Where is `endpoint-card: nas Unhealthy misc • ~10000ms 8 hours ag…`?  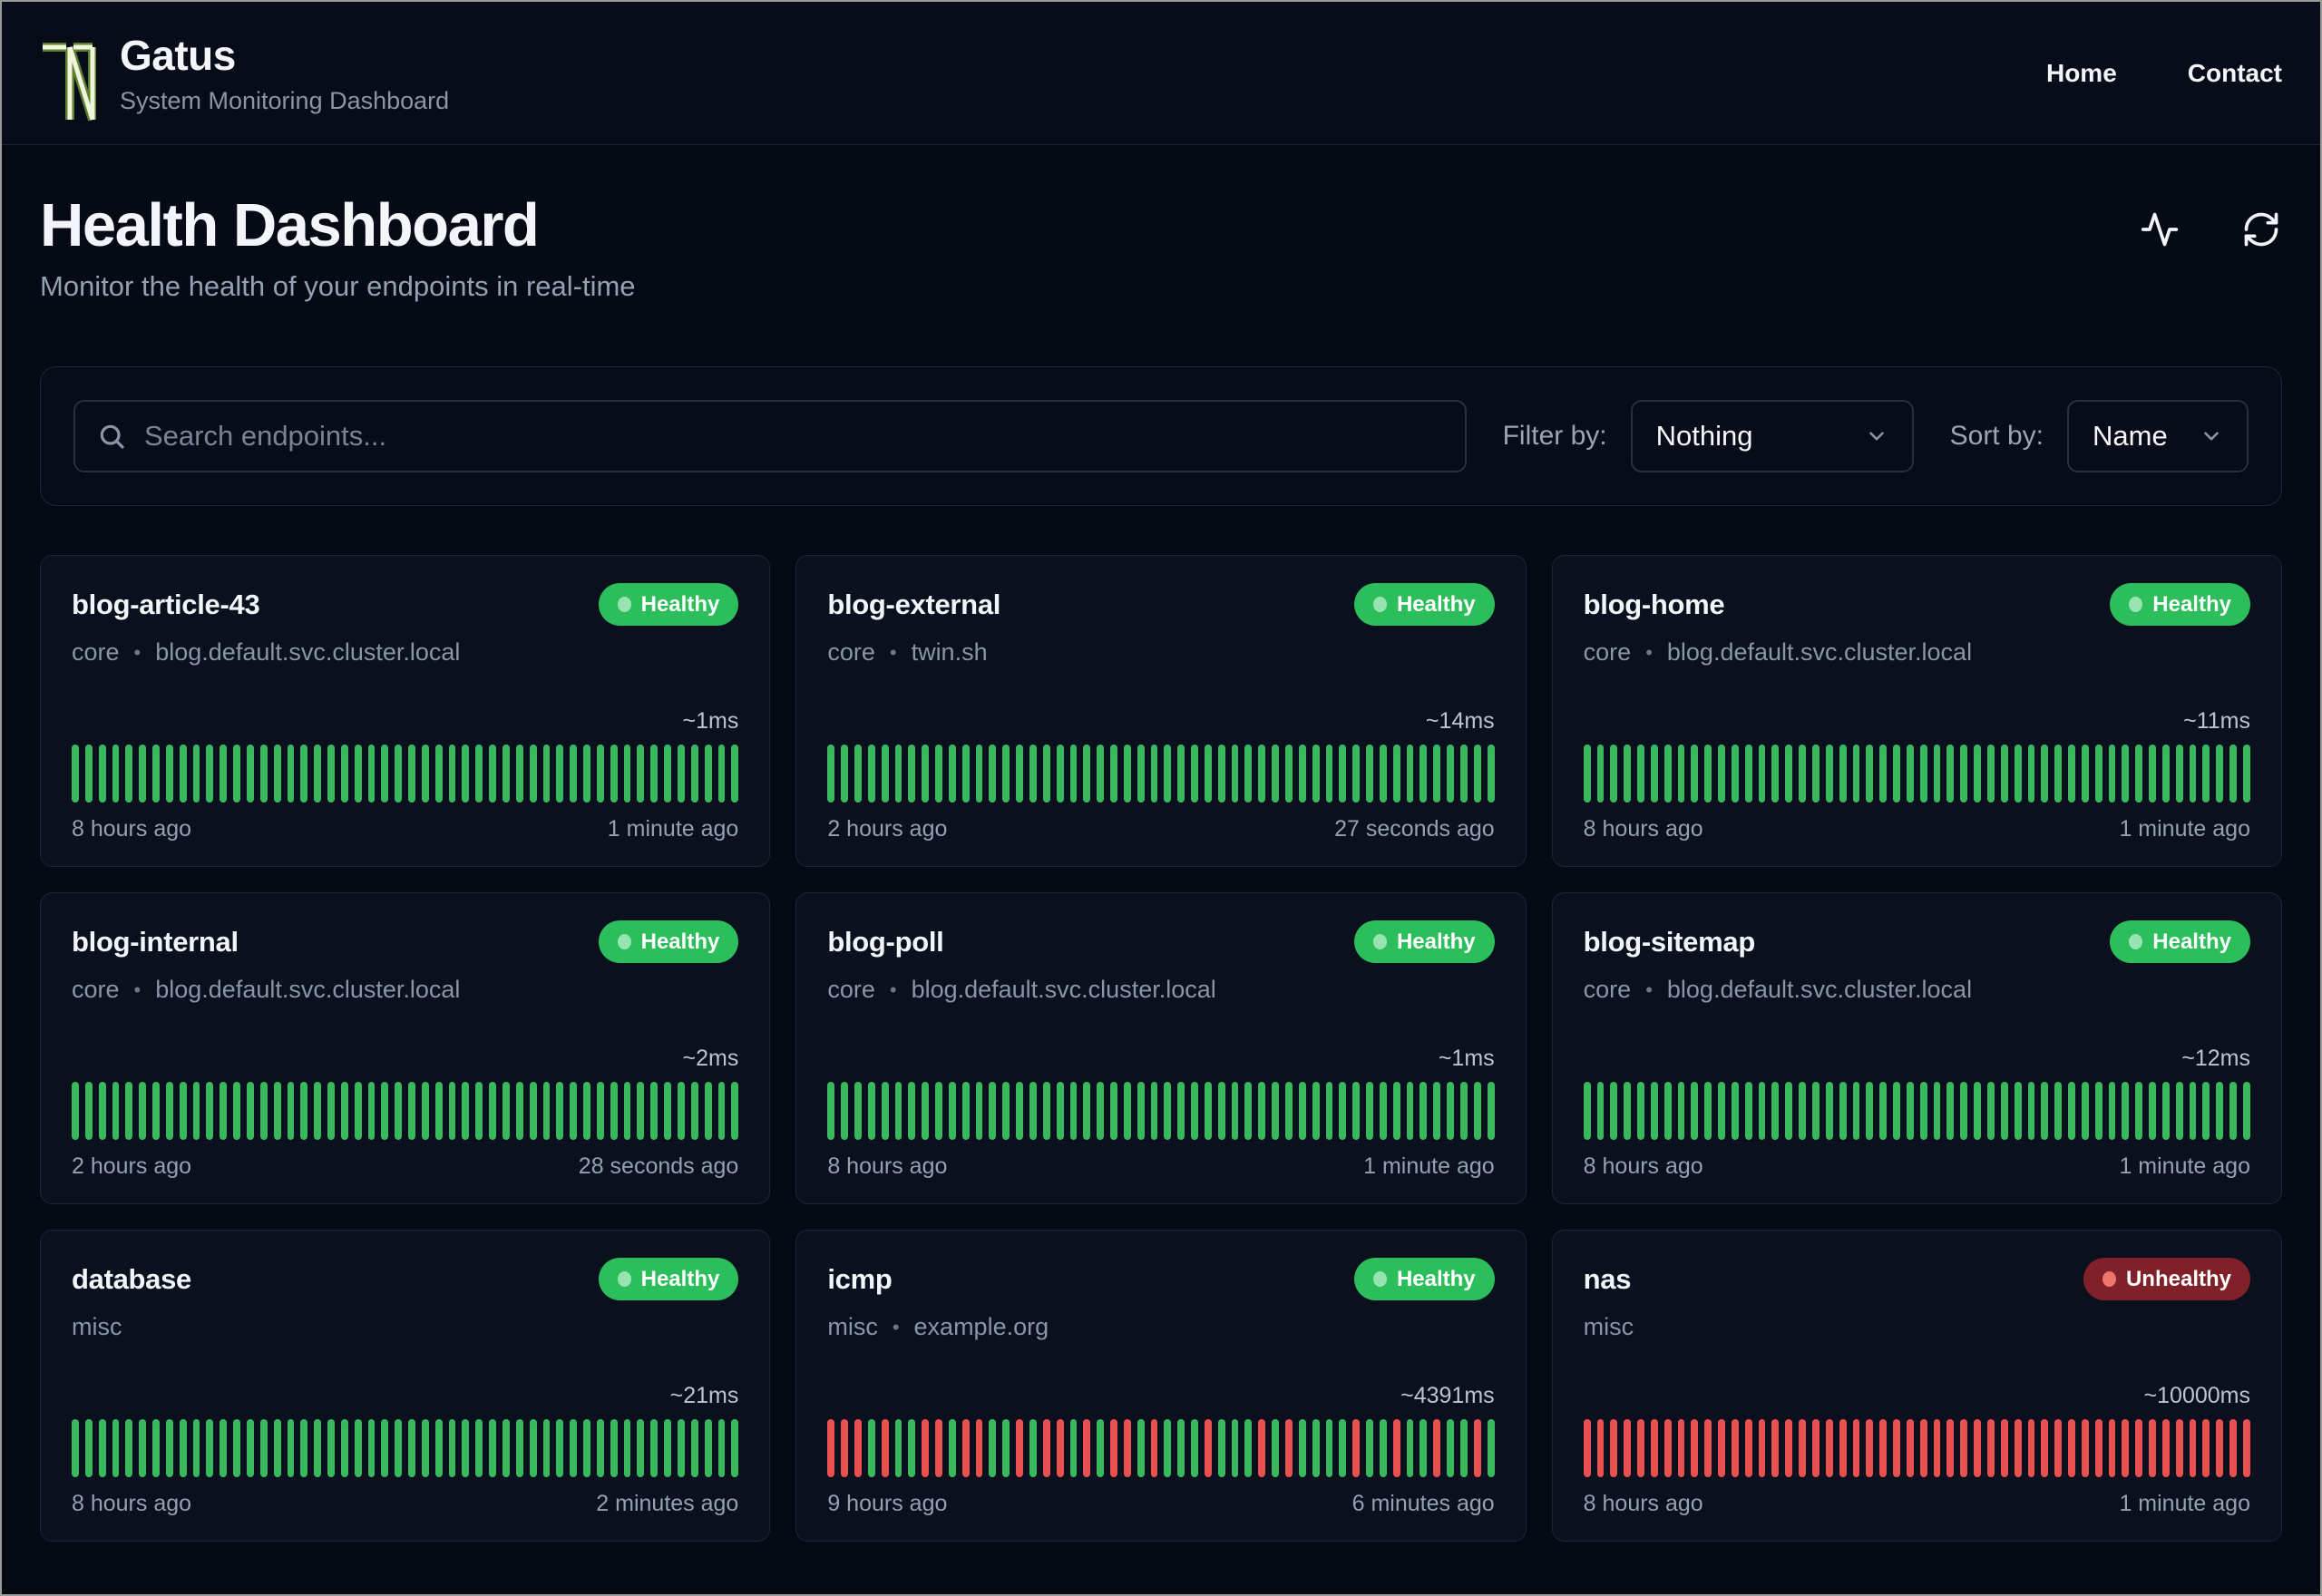 endpoint-card: nas Unhealthy misc • ~10000ms 8 hours ag… is located at coordinates (1916, 1386).